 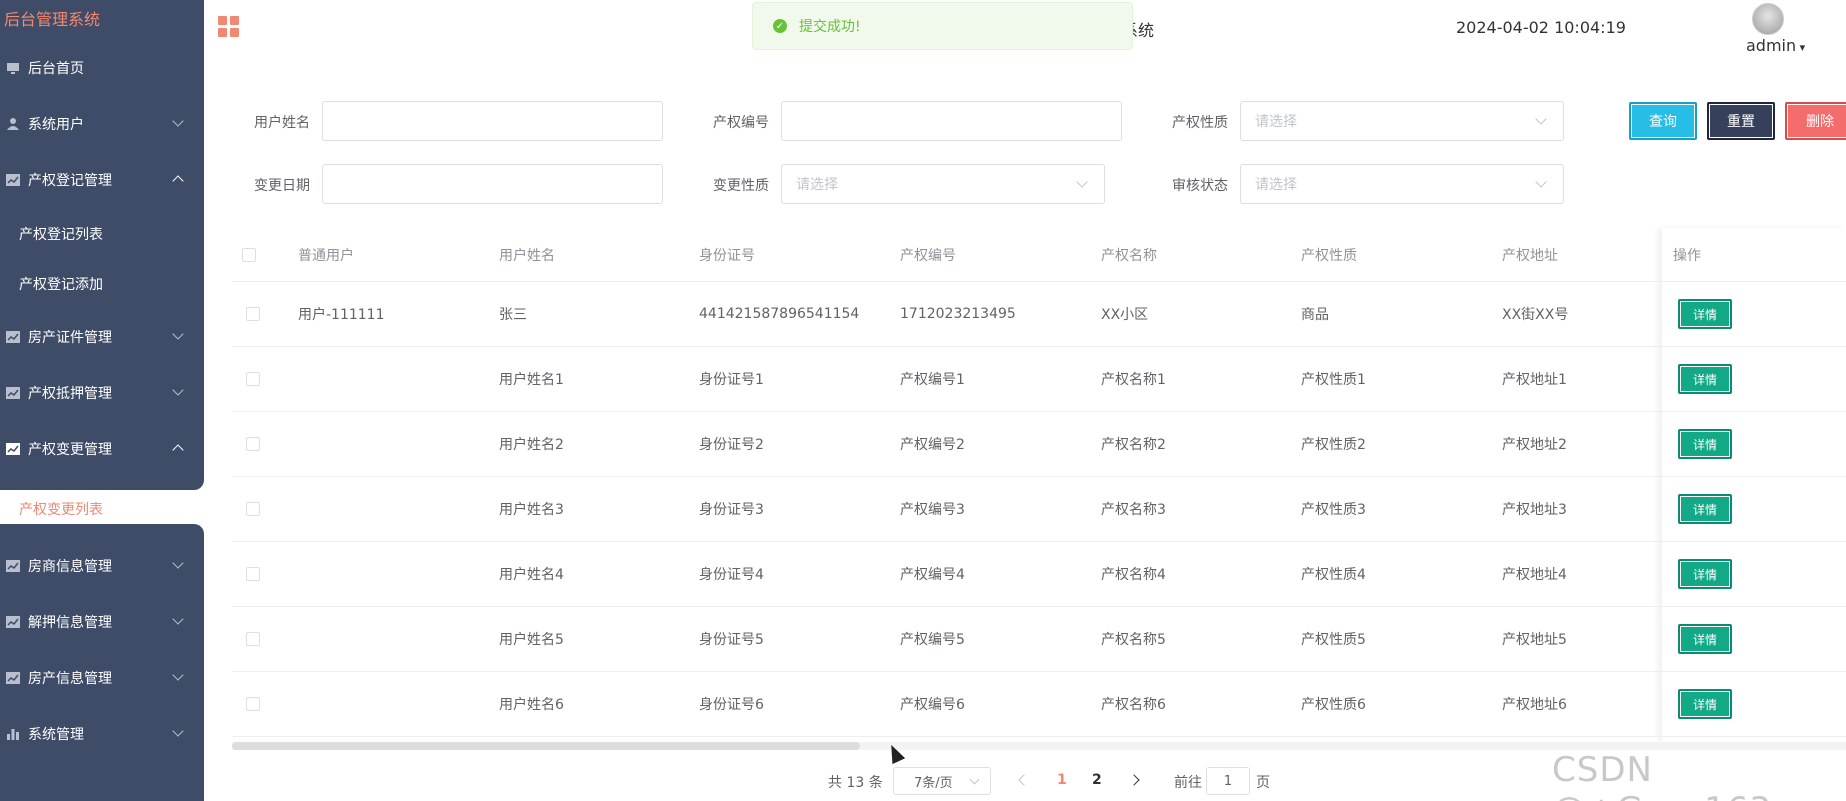 I want to click on table-cell: 身份证号2, so click(x=731, y=445).